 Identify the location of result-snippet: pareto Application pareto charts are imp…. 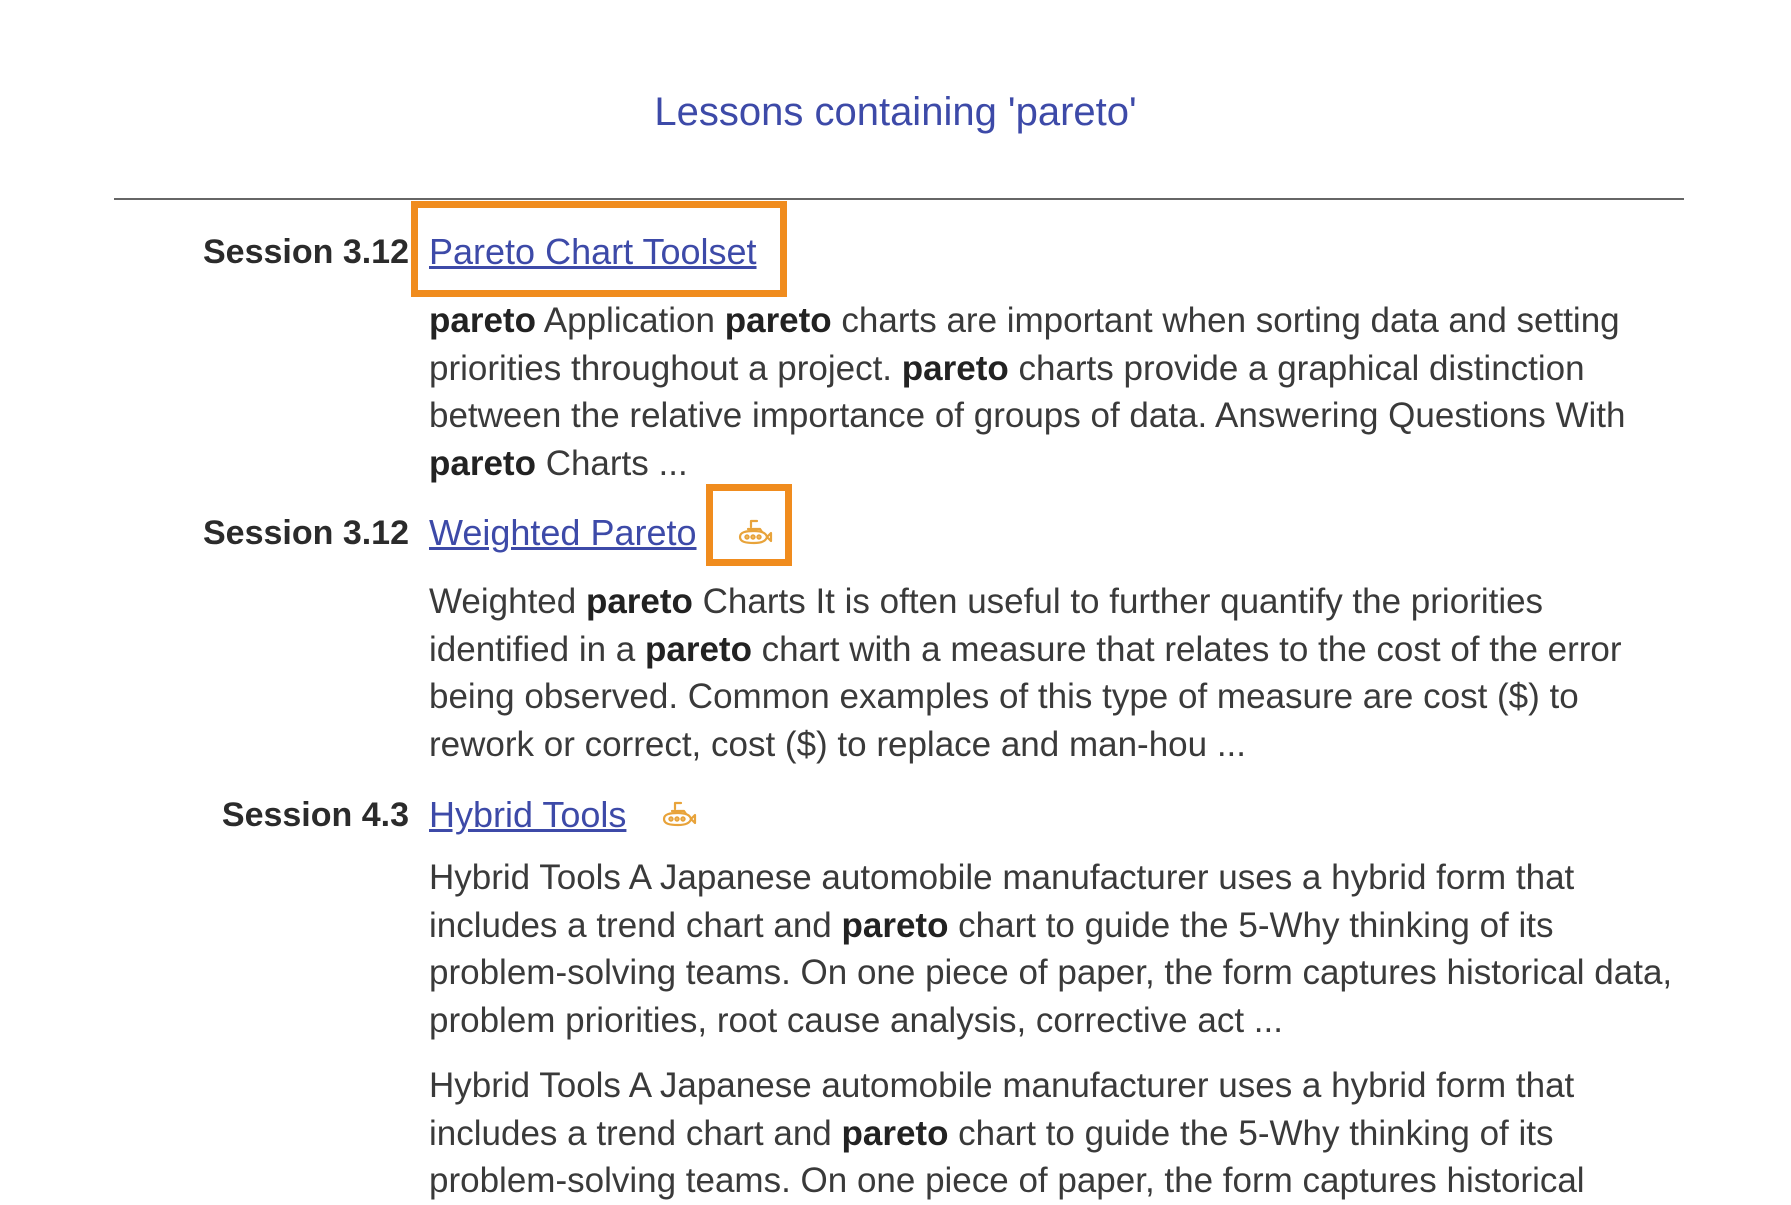
(1059, 392).